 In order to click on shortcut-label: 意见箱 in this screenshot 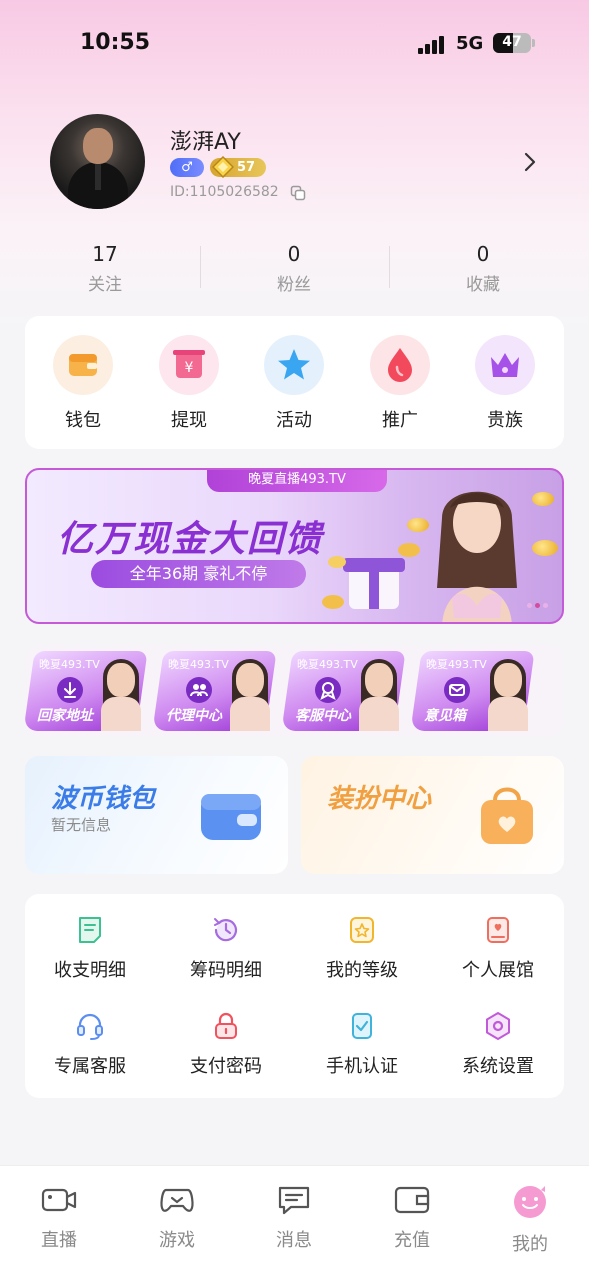, I will do `click(445, 716)`.